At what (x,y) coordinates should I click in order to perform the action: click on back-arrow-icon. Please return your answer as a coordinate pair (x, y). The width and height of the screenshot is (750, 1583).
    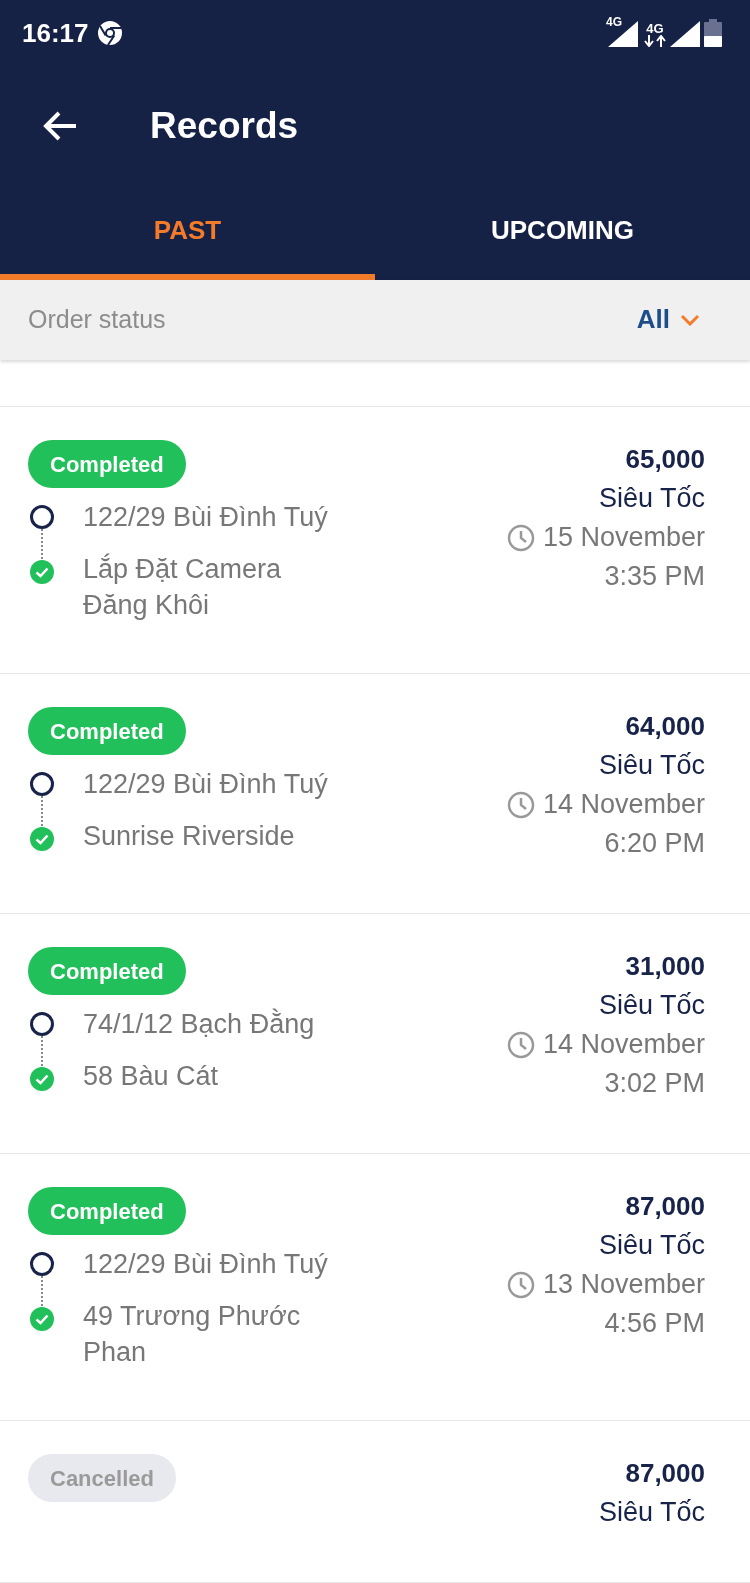
    Looking at the image, I should click on (60, 126).